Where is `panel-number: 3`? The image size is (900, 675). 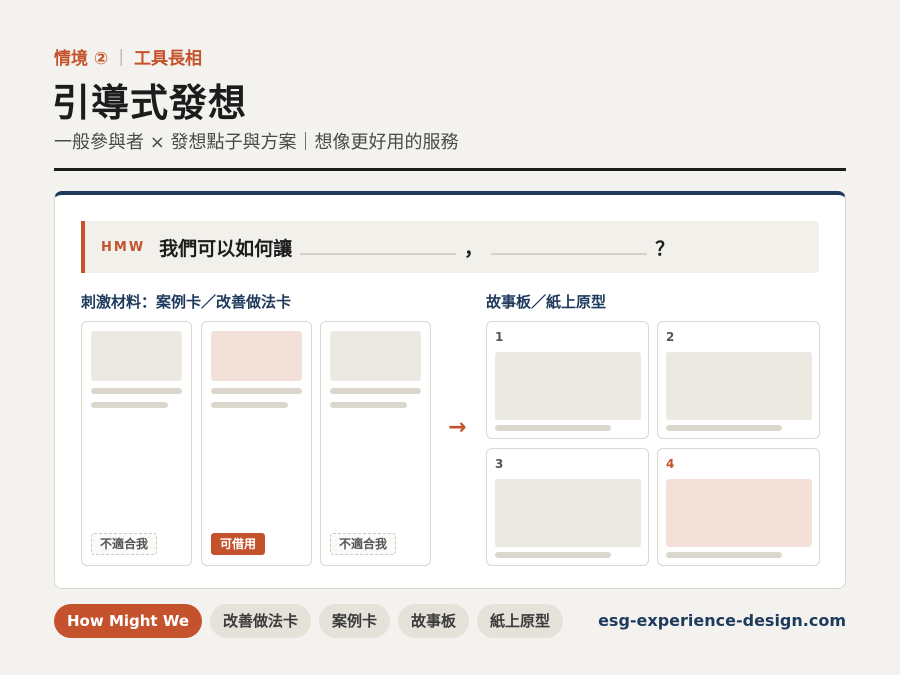
panel-number: 3 is located at coordinates (499, 464).